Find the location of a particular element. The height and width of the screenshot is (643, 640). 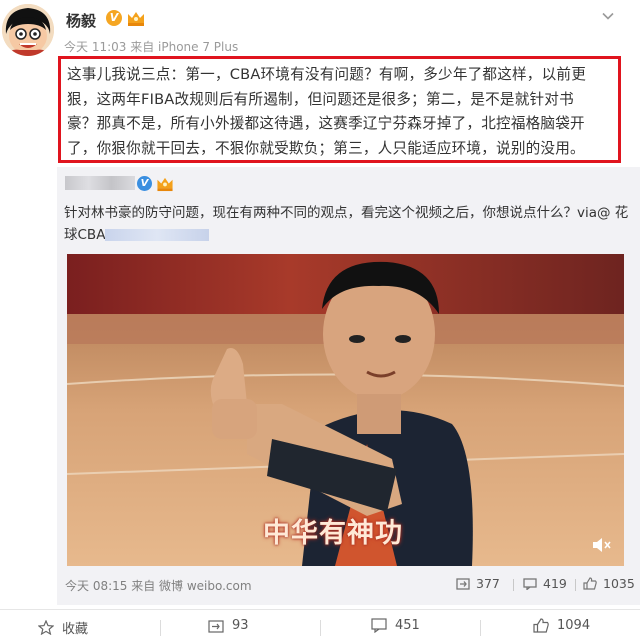

repost-footer: 今天 08:15 来自 微博 weibo.com 377 419 1035 is located at coordinates (350, 585).